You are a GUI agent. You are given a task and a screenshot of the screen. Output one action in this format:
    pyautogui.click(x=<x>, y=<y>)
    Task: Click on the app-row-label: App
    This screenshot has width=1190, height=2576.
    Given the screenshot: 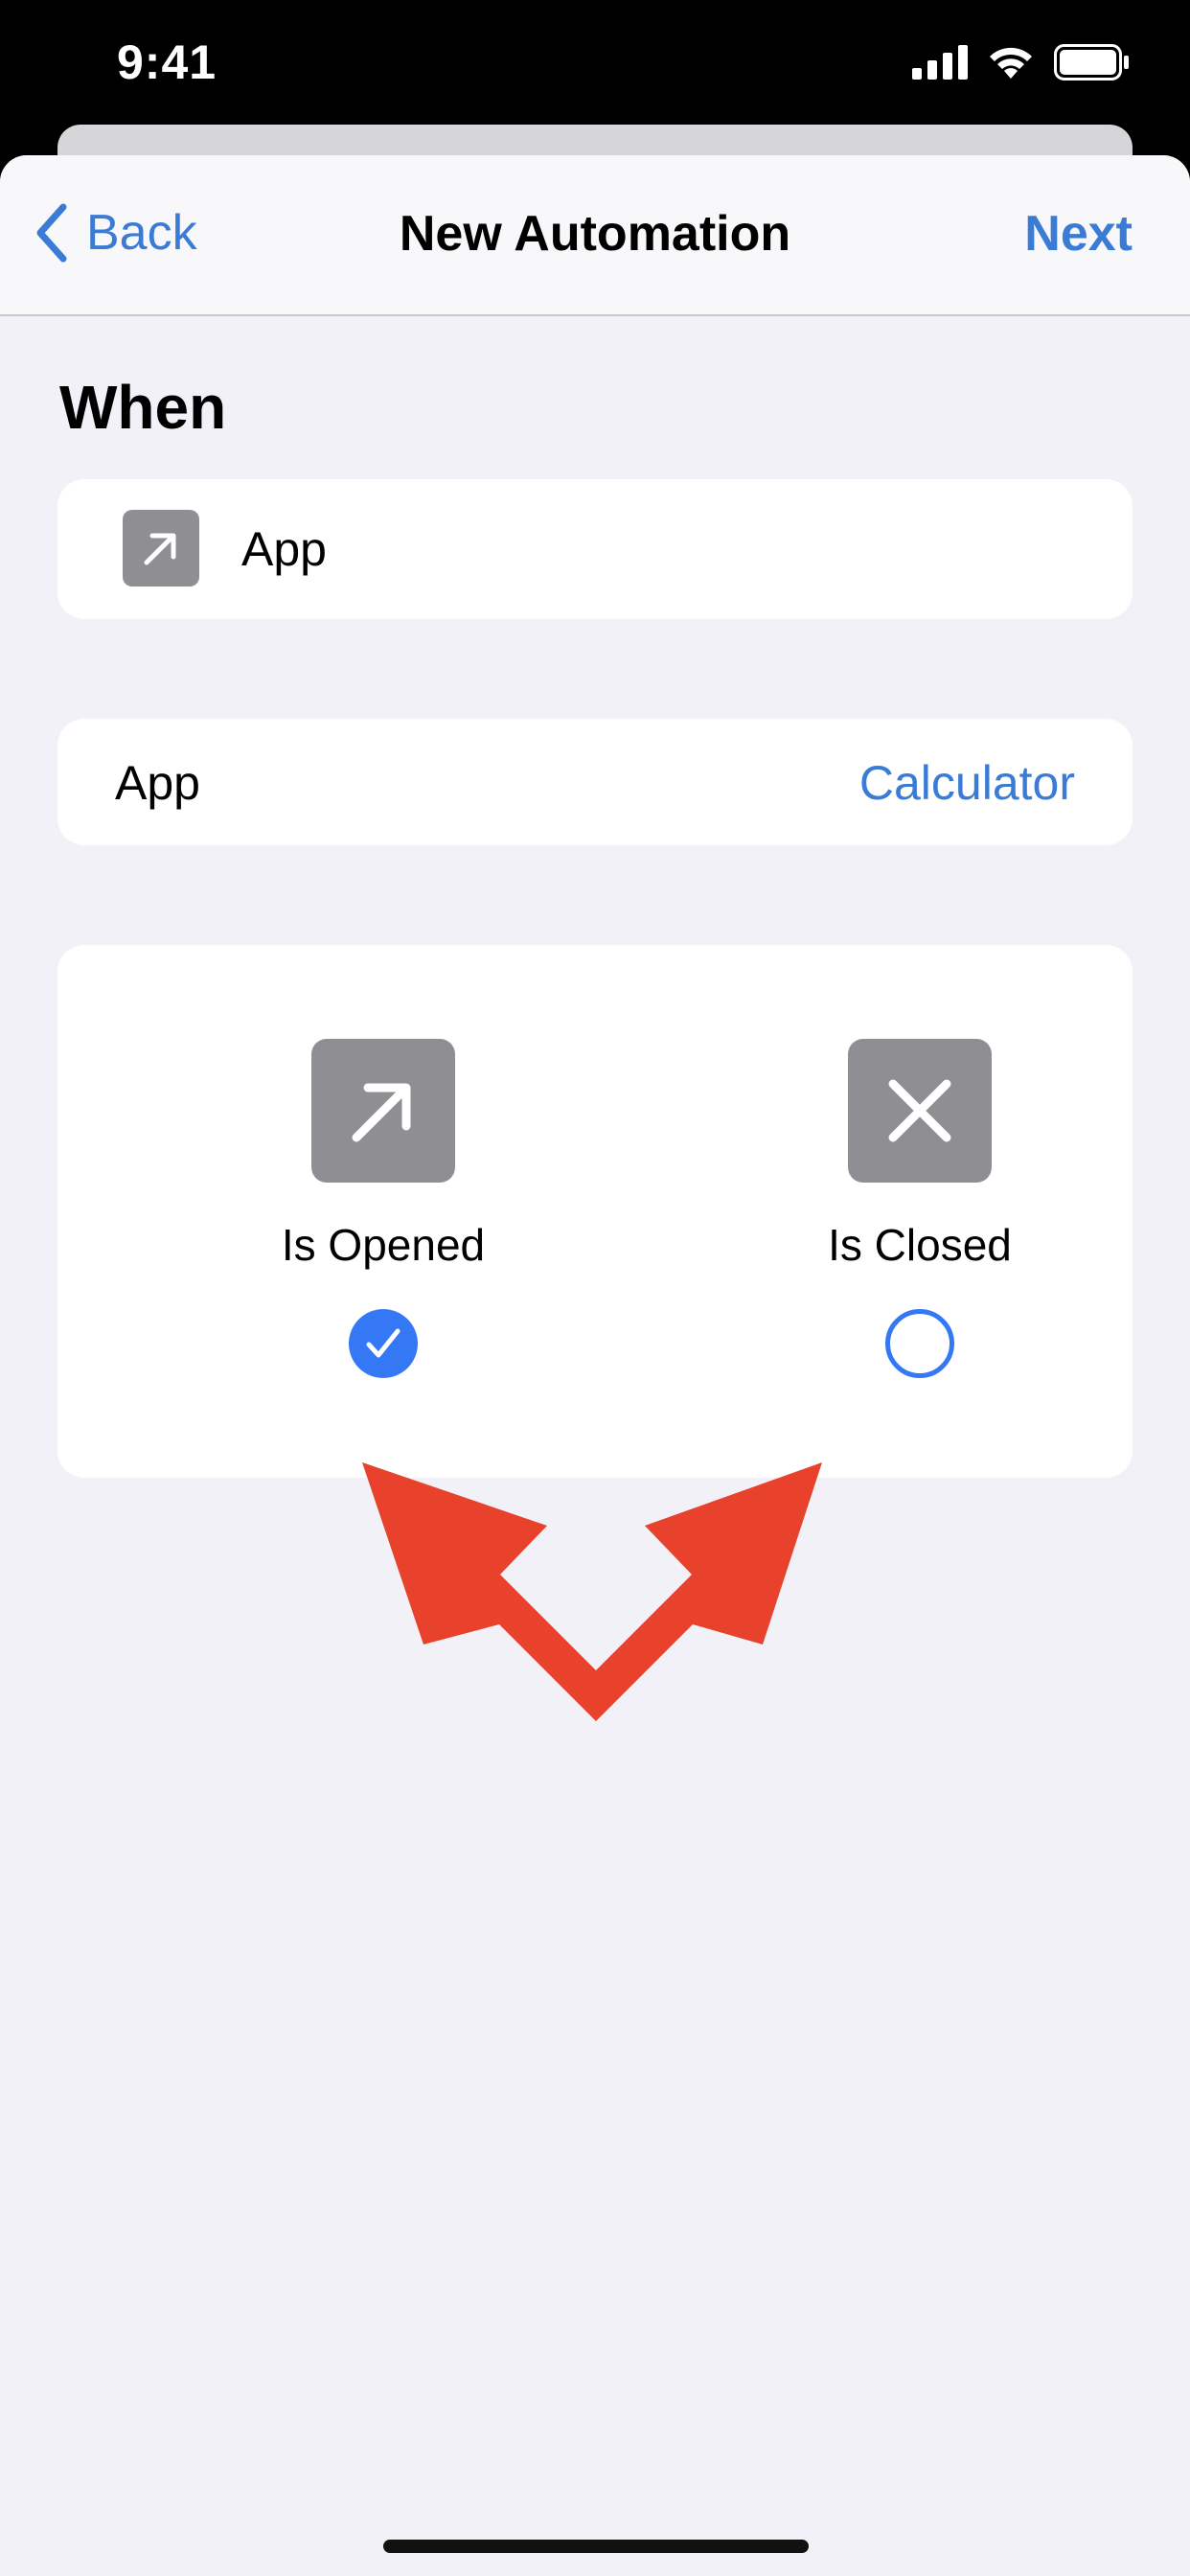 What is the action you would take?
    pyautogui.click(x=158, y=783)
    